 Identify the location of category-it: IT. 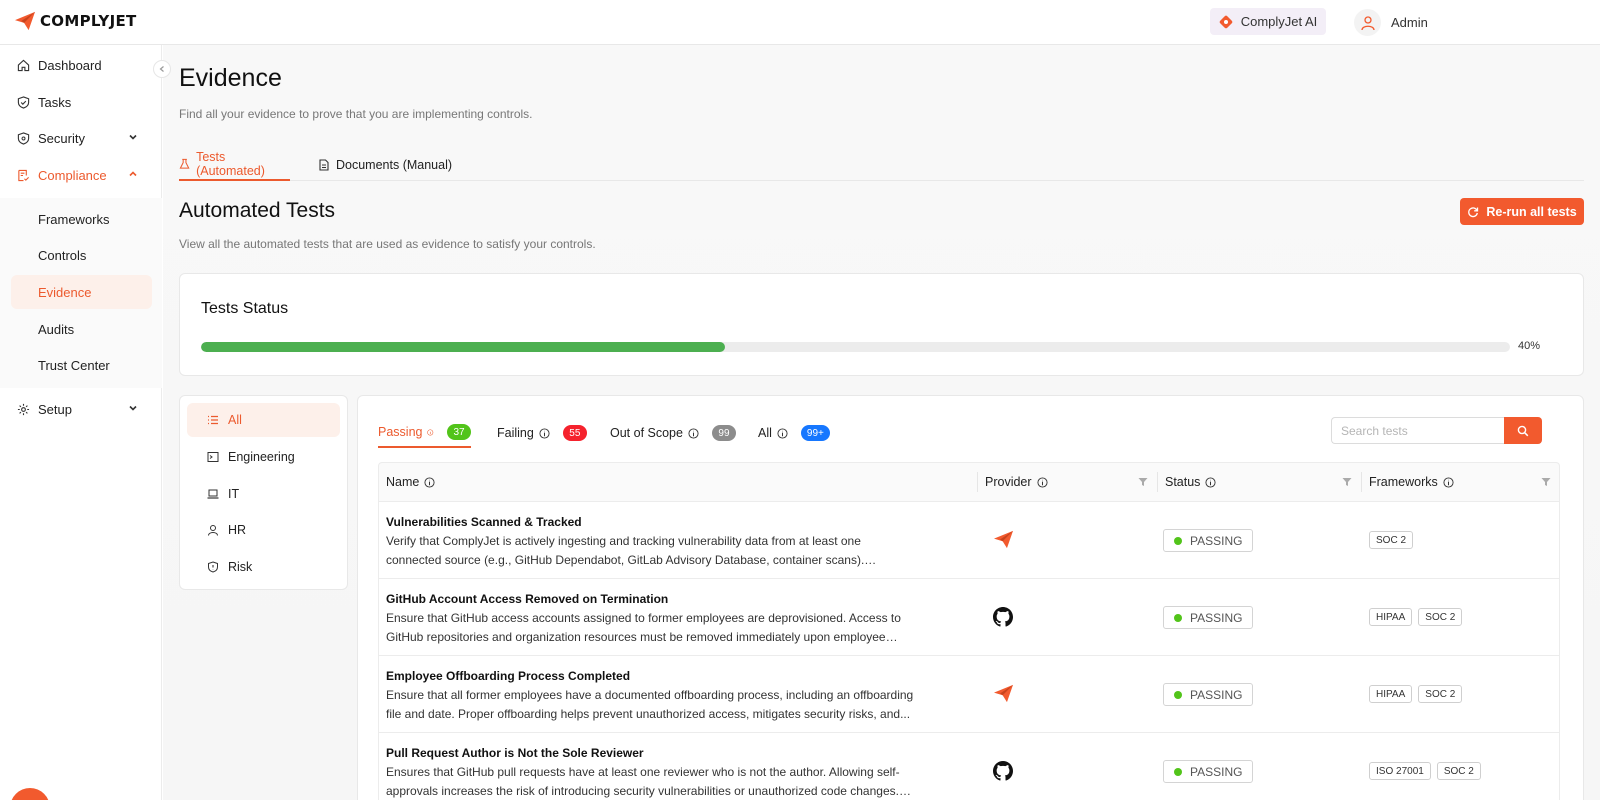
(263, 494).